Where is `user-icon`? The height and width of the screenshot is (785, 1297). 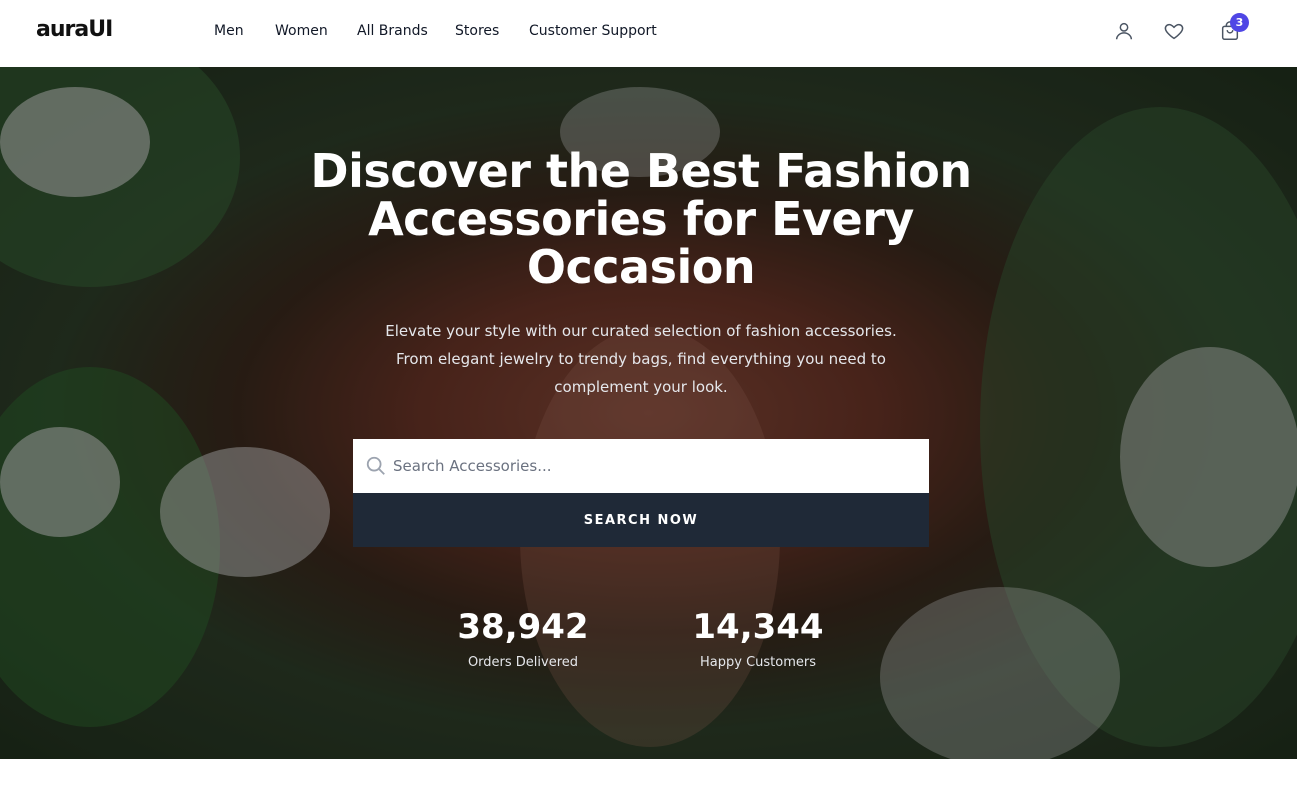
user-icon is located at coordinates (1125, 32).